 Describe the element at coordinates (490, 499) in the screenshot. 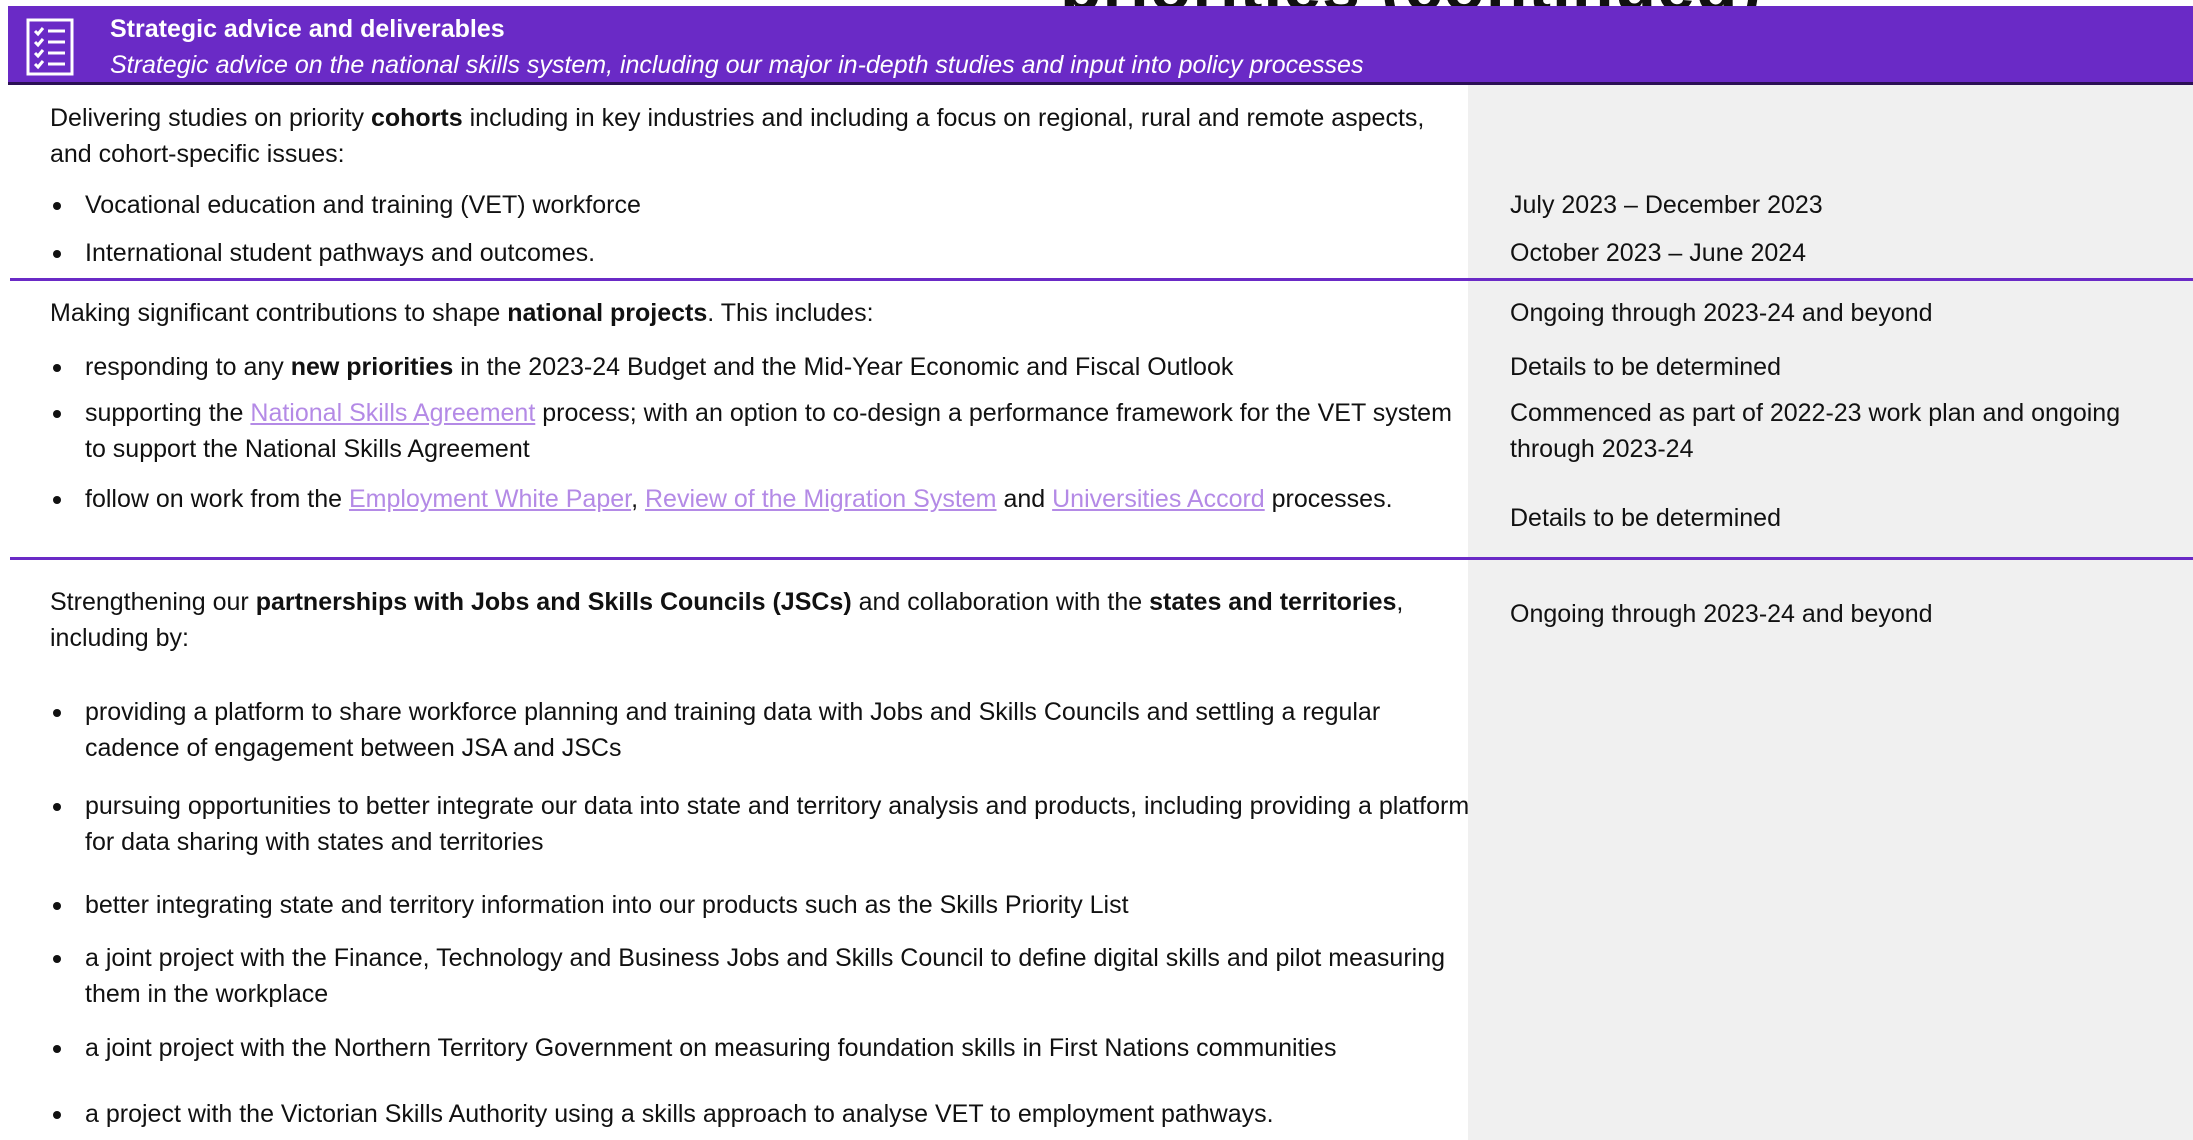

I see `employment-white-paper-link: Employment White Paper` at that location.